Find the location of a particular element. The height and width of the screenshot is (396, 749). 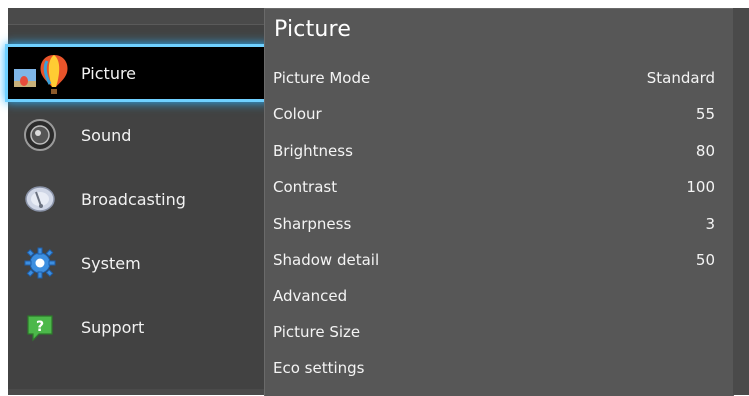

gear-icon is located at coordinates (40, 263).